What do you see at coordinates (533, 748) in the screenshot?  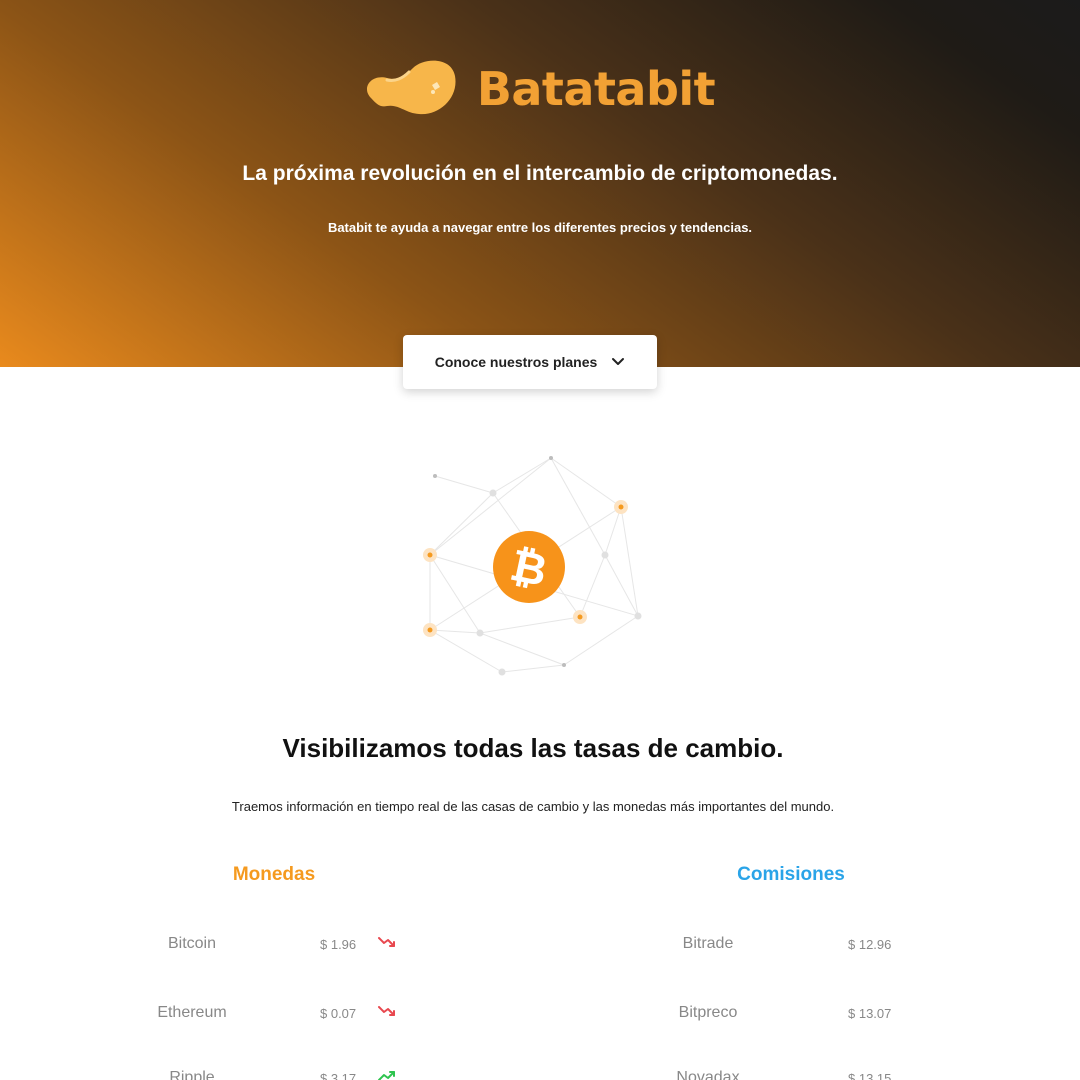 I see `rates-title: Visibilizamos todas las tasas de cambio.` at bounding box center [533, 748].